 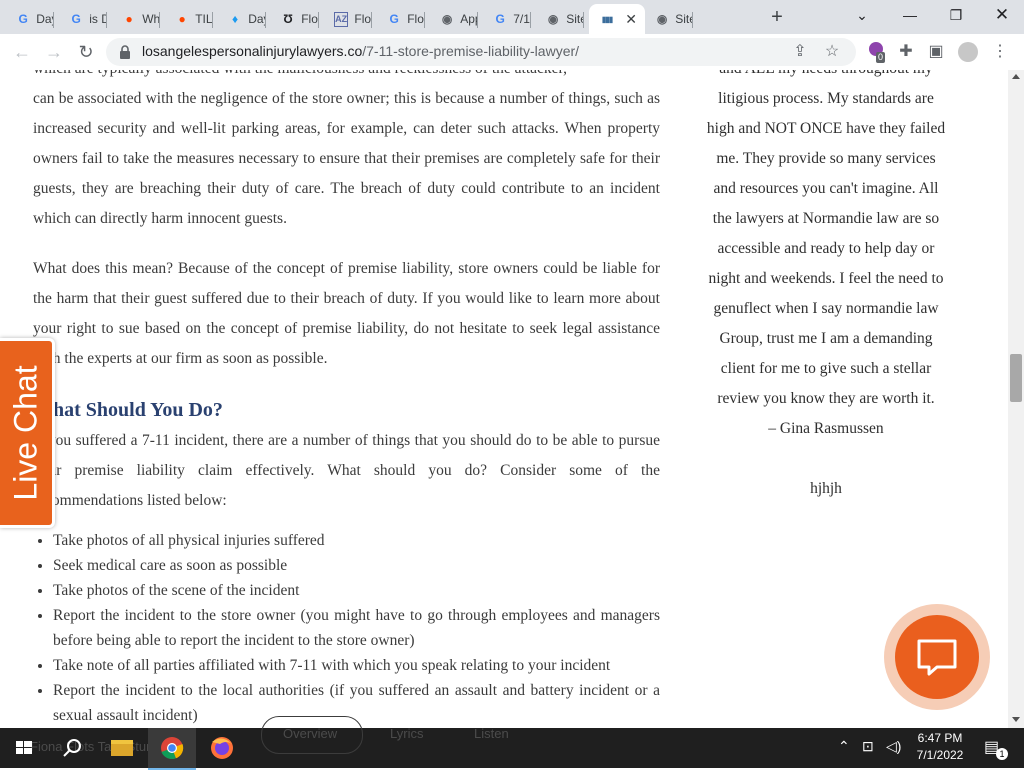 What do you see at coordinates (189, 19) in the screenshot?
I see `browser-tab: ● TIL` at bounding box center [189, 19].